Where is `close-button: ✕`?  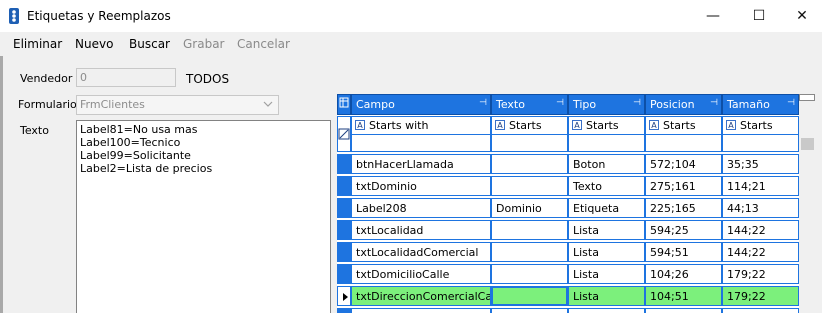 close-button: ✕ is located at coordinates (802, 16).